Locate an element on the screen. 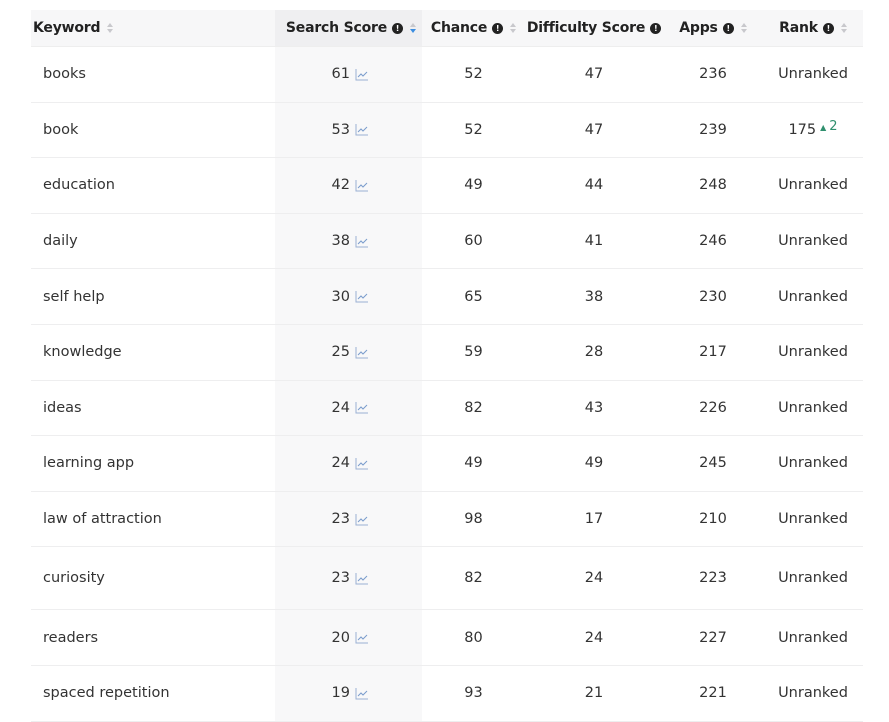 The height and width of the screenshot is (722, 889). cell-search-score: 25 is located at coordinates (348, 352).